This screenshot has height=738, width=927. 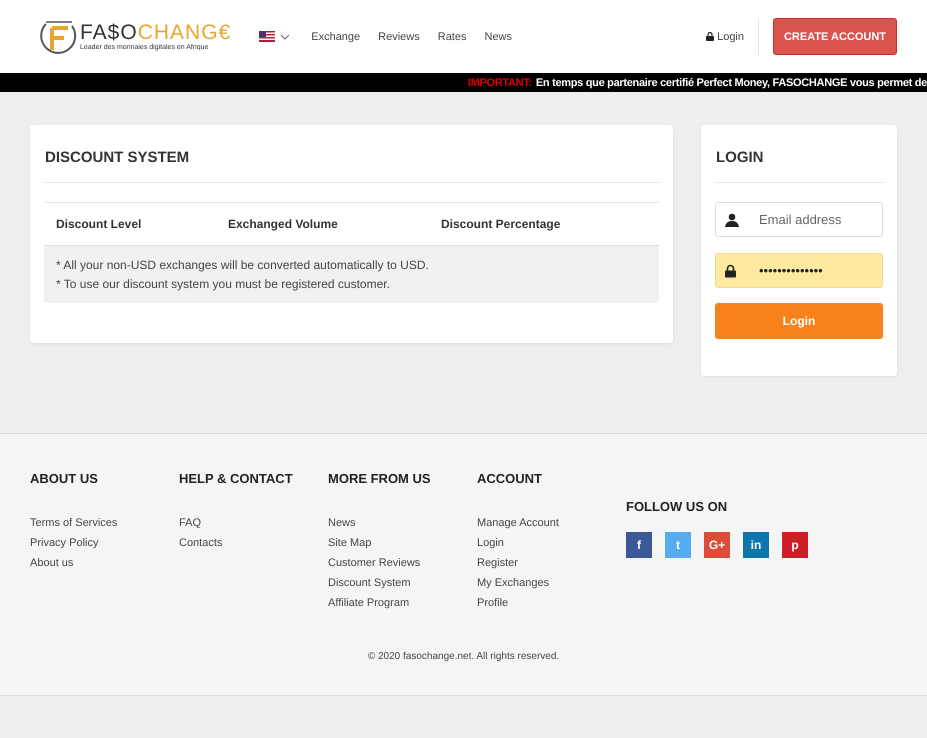 What do you see at coordinates (253, 543) in the screenshot?
I see `footer-link: Contacts` at bounding box center [253, 543].